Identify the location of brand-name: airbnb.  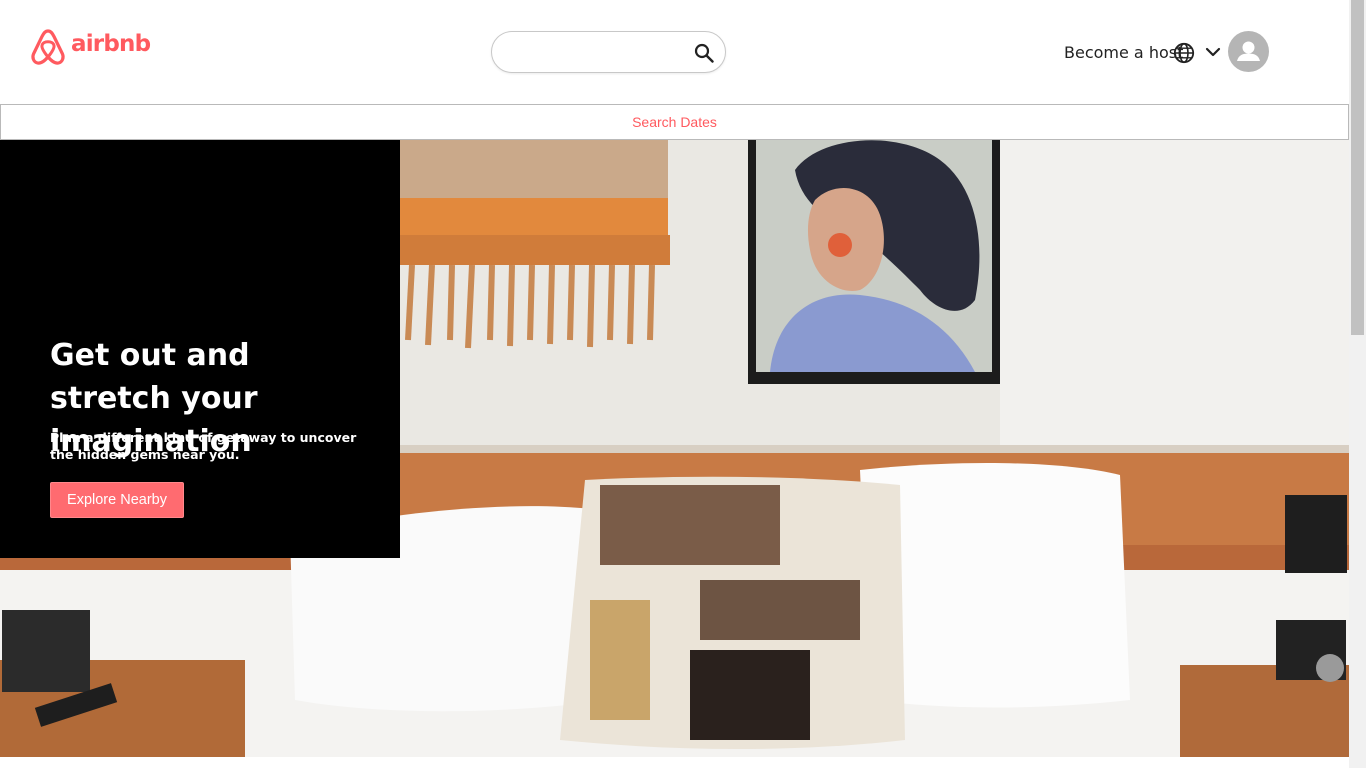
(111, 44).